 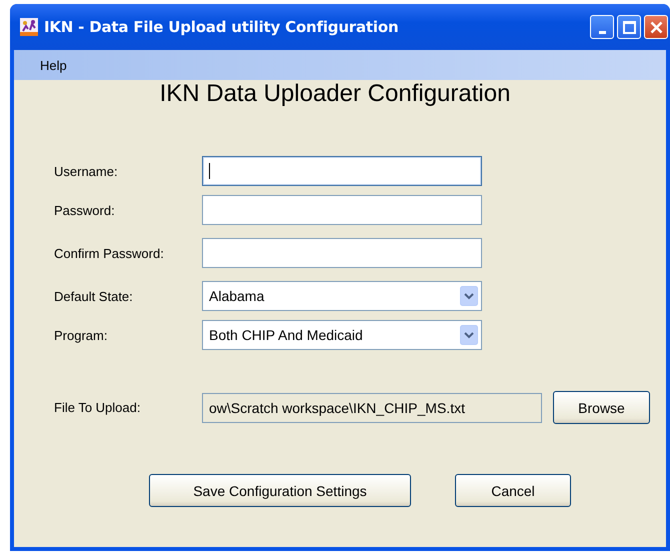 I want to click on save-button: Save Configuration Settings, so click(x=280, y=490).